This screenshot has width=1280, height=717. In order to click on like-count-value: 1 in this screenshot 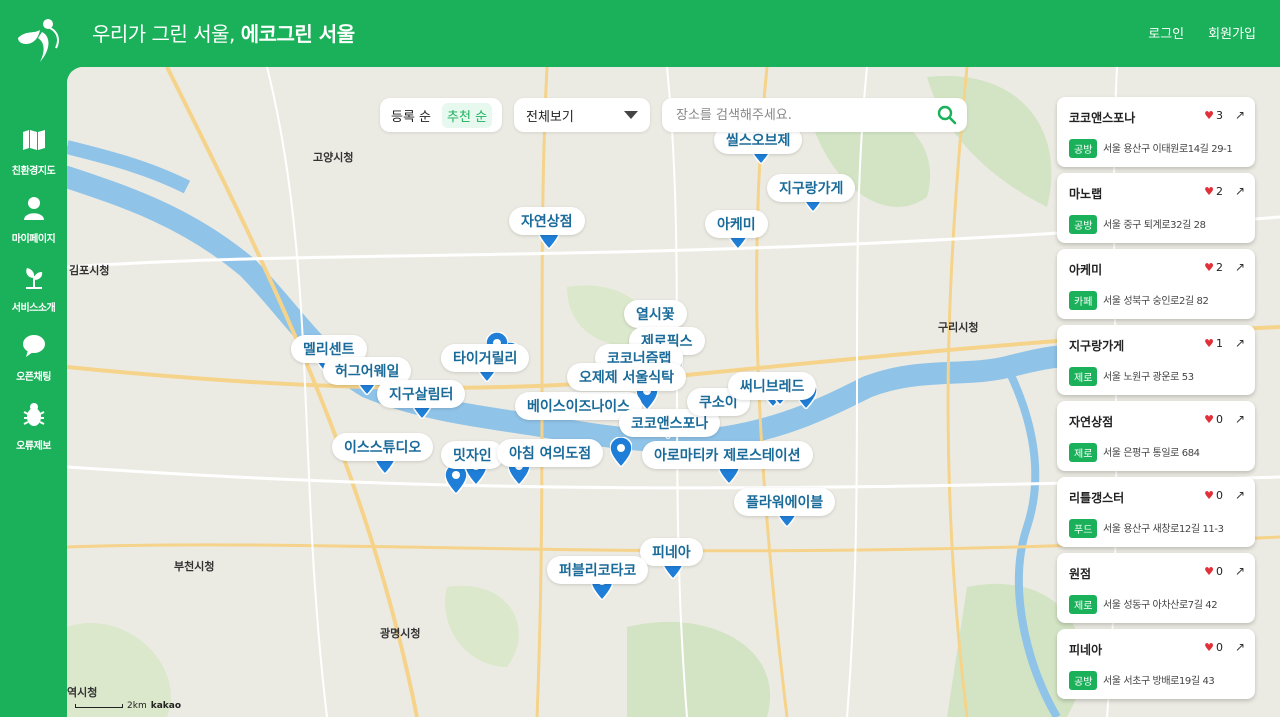, I will do `click(1219, 343)`.